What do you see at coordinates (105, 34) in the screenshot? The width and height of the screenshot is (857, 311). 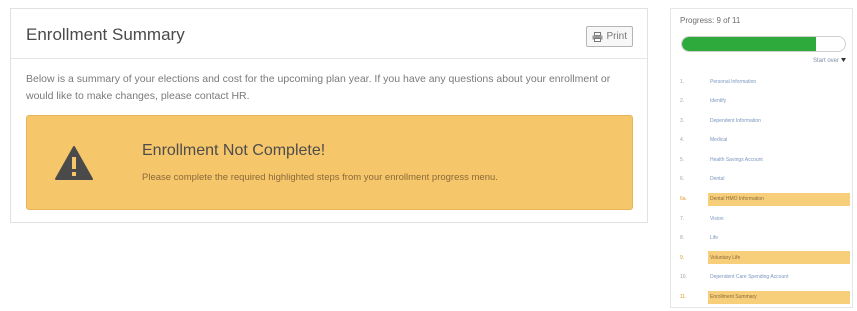 I see `page-title: Enrollment Summary` at bounding box center [105, 34].